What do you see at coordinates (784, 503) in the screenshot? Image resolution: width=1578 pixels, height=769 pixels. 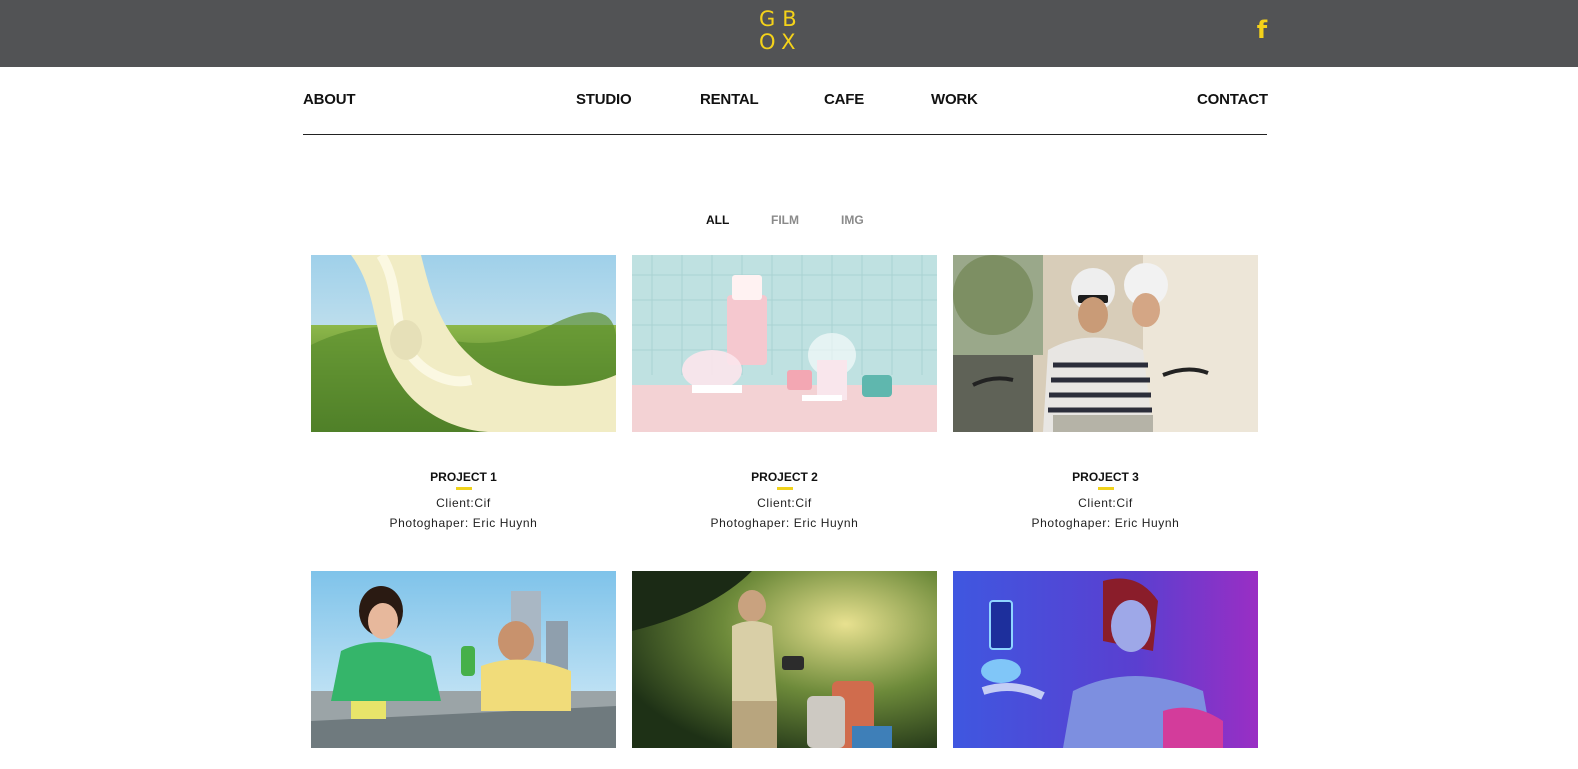 I see `project-2-client: Client:Cif` at bounding box center [784, 503].